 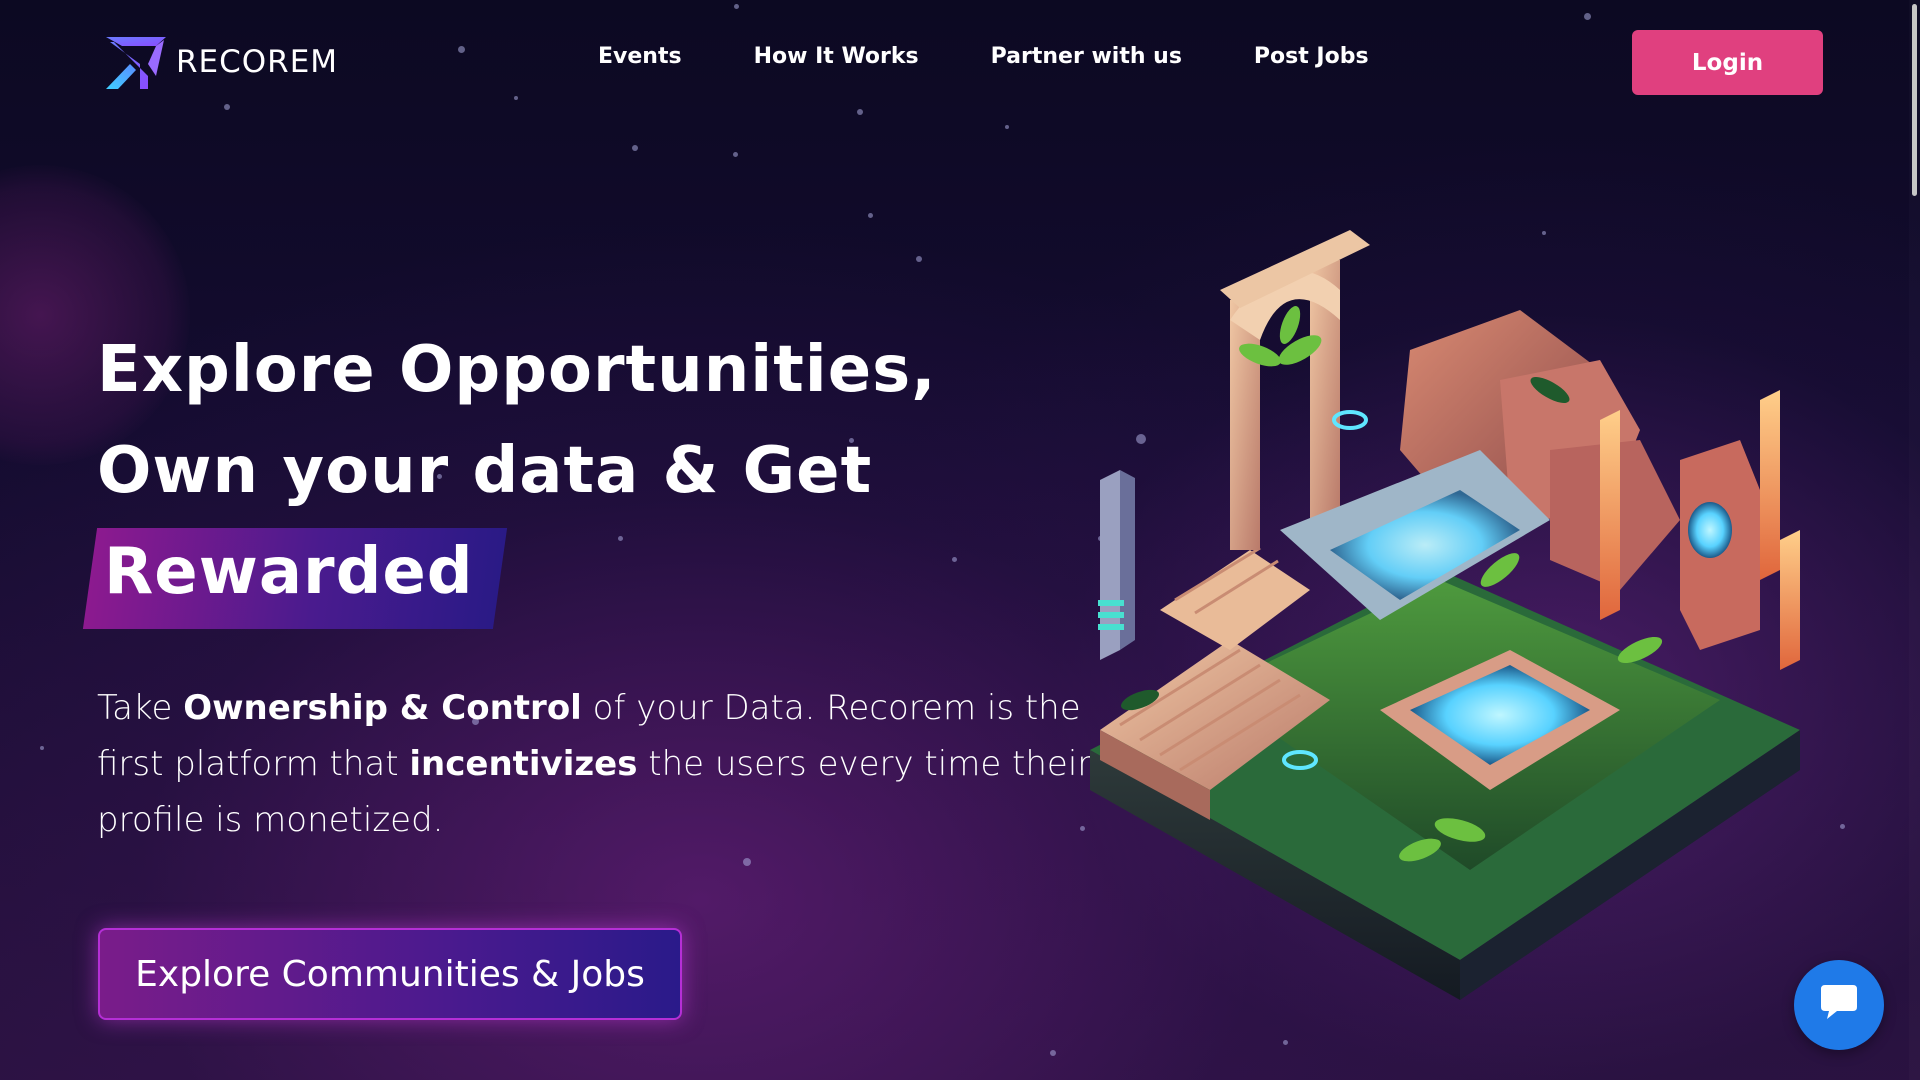 I want to click on chat-widget-button, so click(x=1839, y=1005).